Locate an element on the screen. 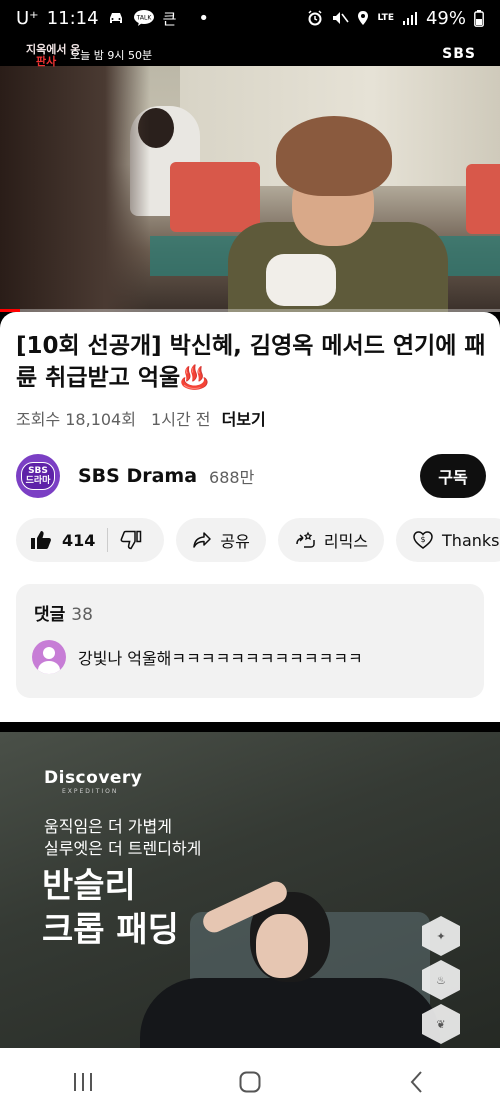 The width and height of the screenshot is (500, 1115). like-icon is located at coordinates (41, 540).